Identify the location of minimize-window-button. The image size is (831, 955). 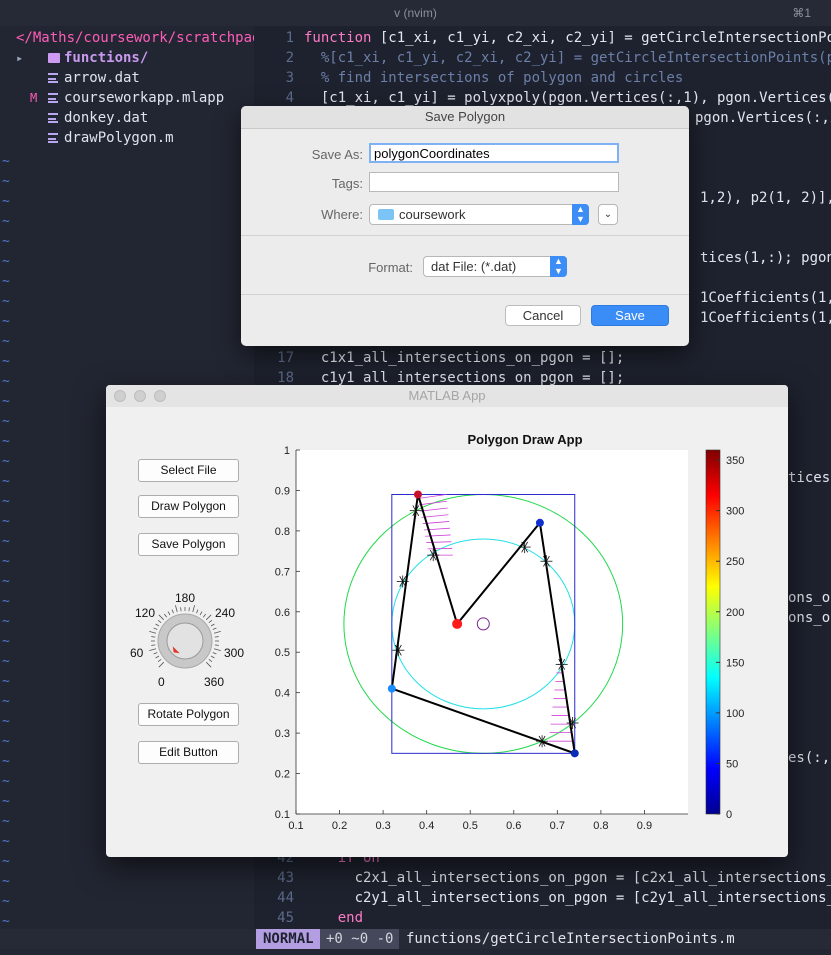
(140, 396).